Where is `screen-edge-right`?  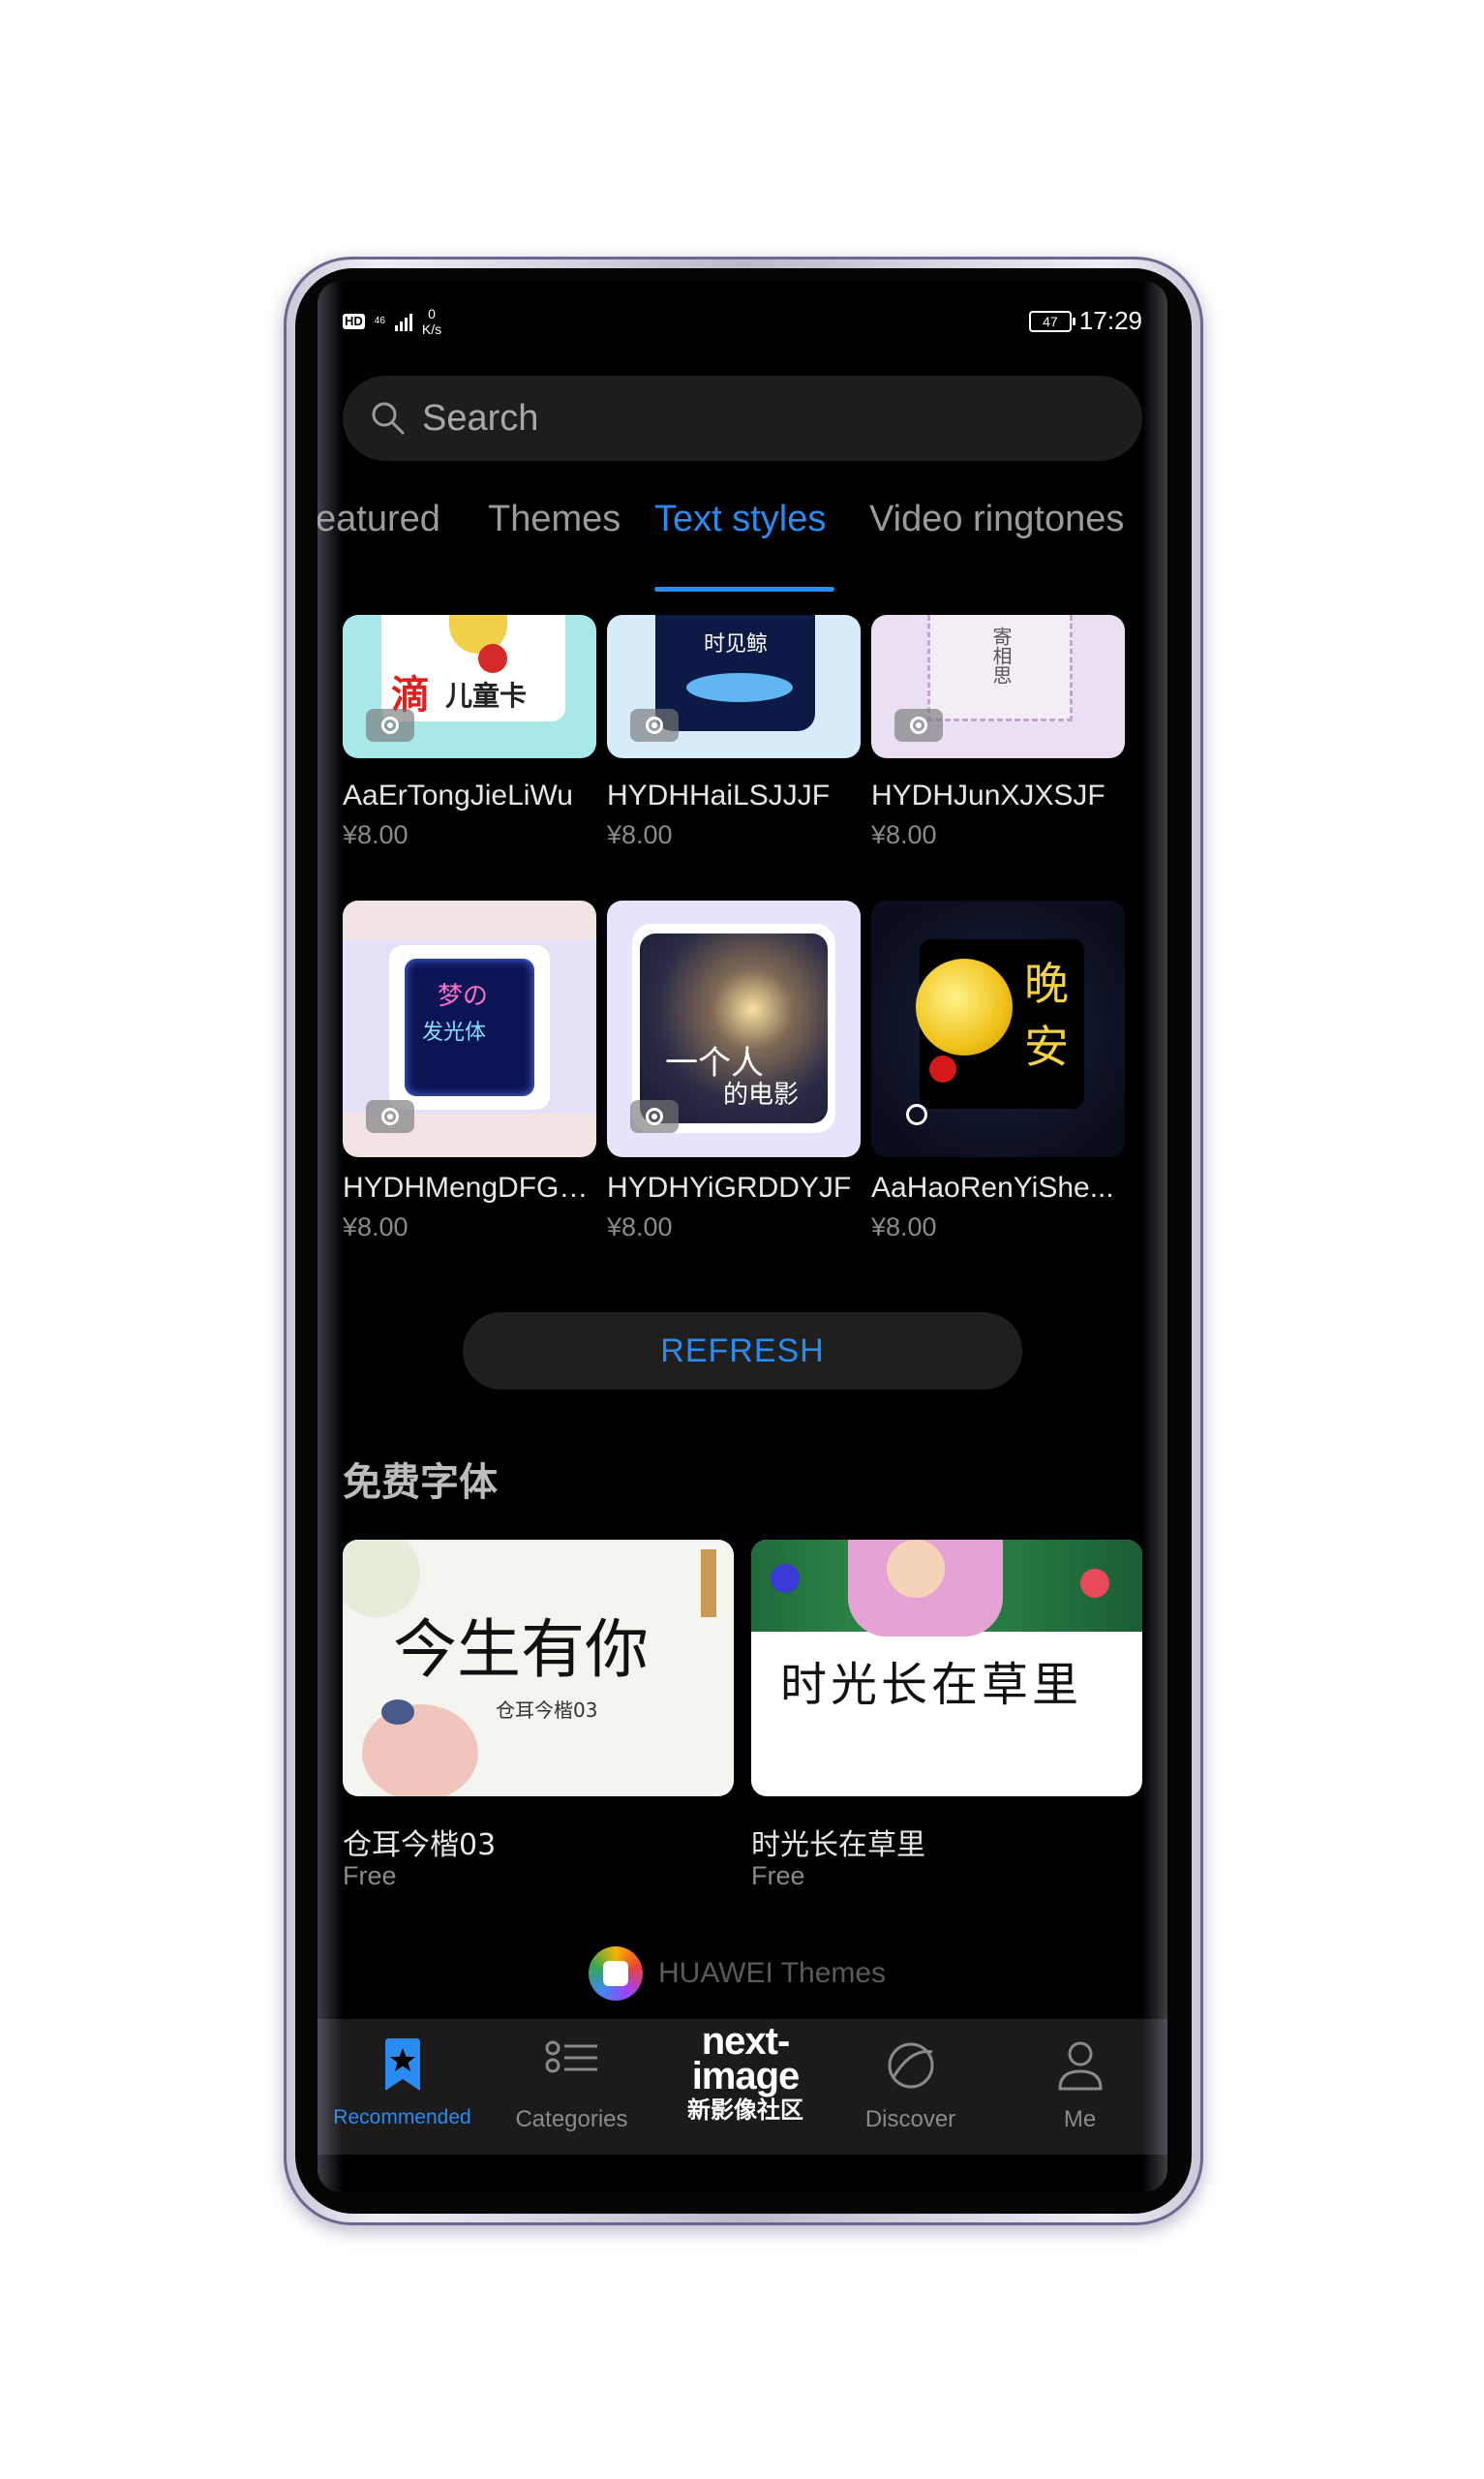
screen-edge-right is located at coordinates (1154, 1236).